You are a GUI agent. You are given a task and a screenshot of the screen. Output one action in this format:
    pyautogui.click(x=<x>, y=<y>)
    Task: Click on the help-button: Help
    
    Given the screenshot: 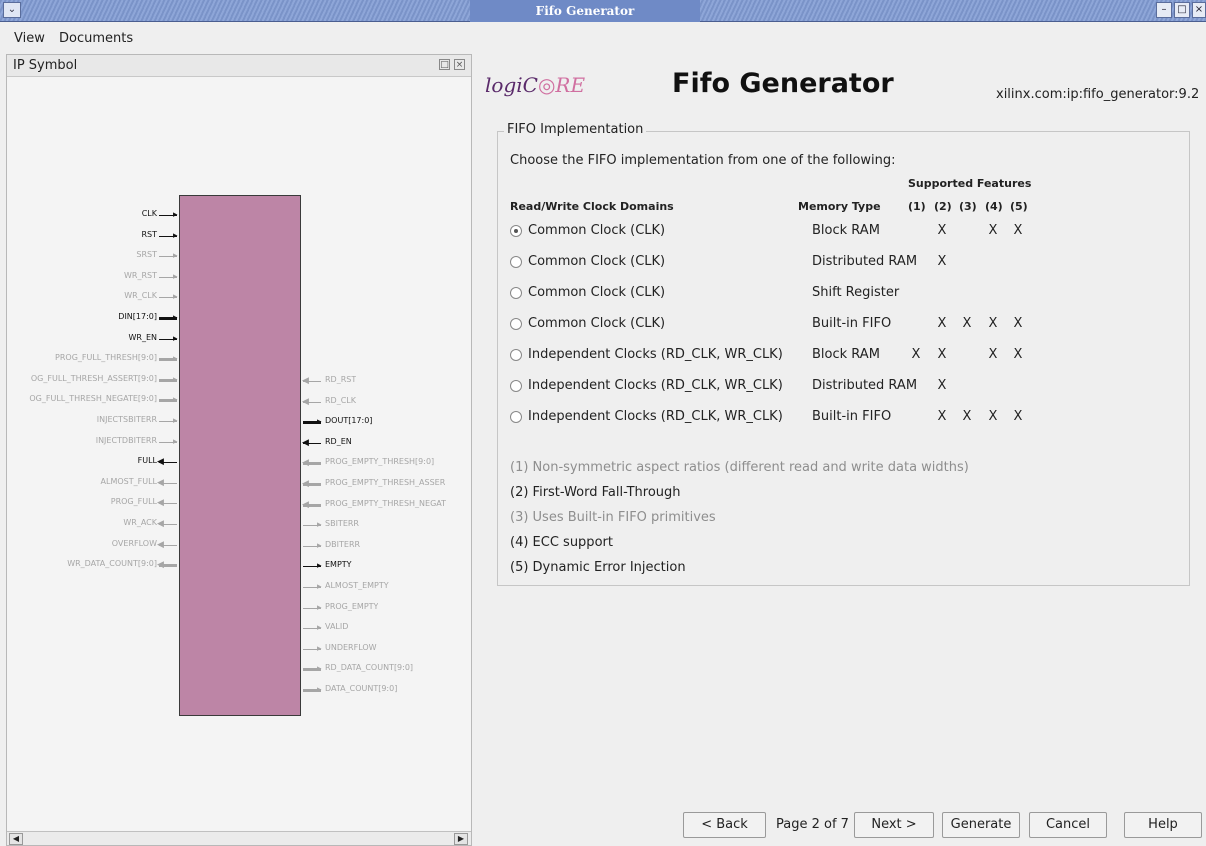 What is the action you would take?
    pyautogui.click(x=1163, y=825)
    